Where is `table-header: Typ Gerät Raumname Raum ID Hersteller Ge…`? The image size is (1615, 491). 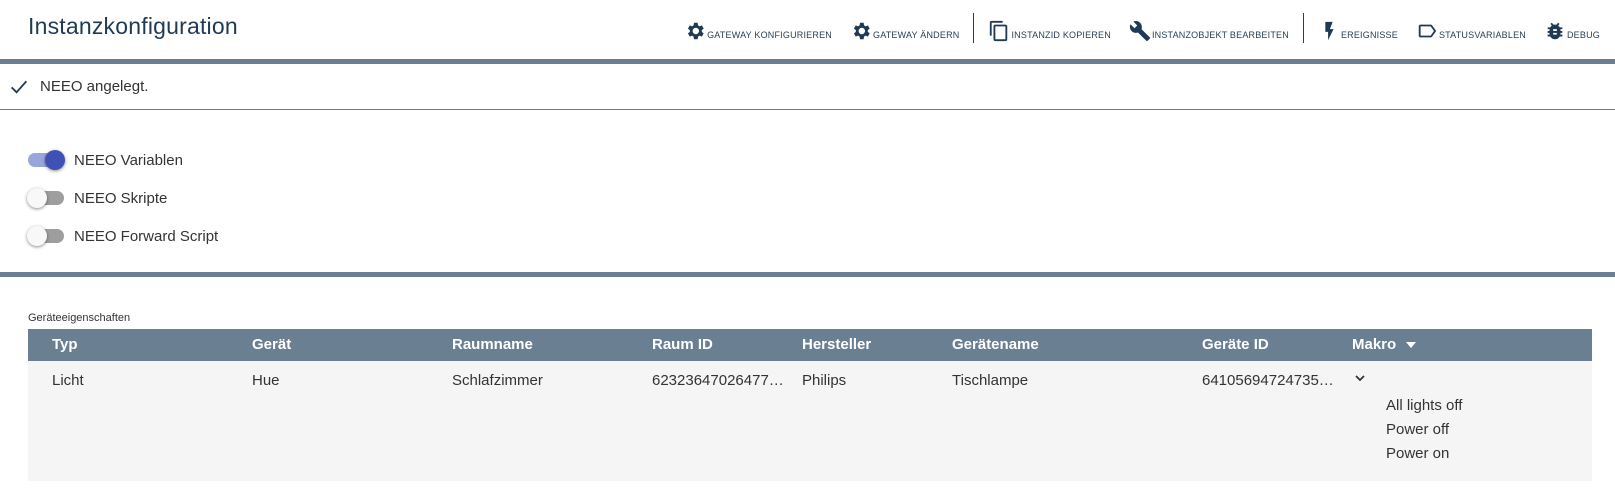 table-header: Typ Gerät Raumname Raum ID Hersteller Ge… is located at coordinates (810, 345).